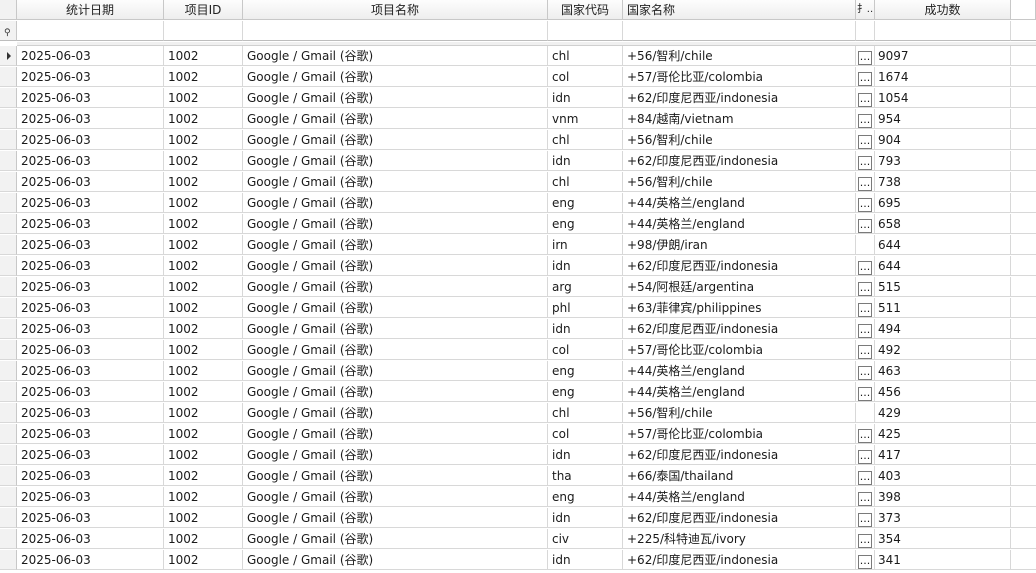 This screenshot has height=573, width=1036. Describe the element at coordinates (943, 161) in the screenshot. I see `cell-success-count: 793` at that location.